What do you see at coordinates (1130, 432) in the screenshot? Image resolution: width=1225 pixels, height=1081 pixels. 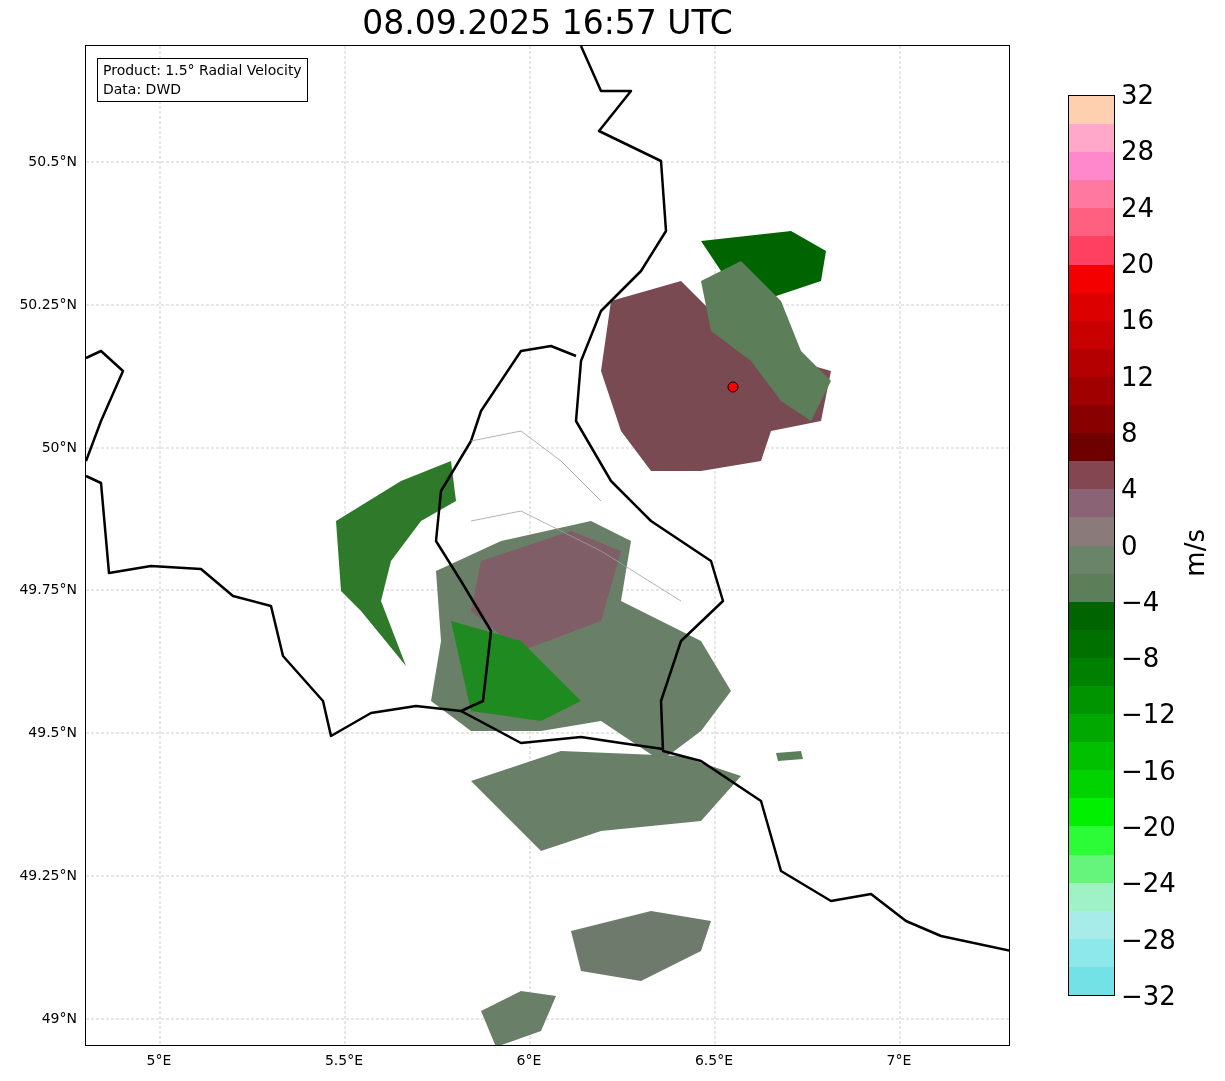 I see `colorbar-tick-label: 8` at bounding box center [1130, 432].